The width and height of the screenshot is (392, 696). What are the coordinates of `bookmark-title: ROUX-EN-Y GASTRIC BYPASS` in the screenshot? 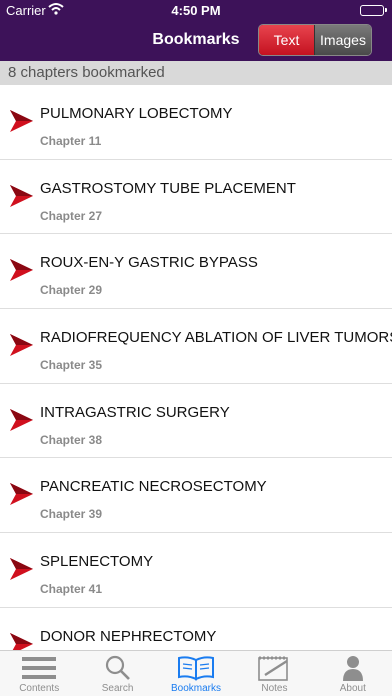 It's located at (149, 263).